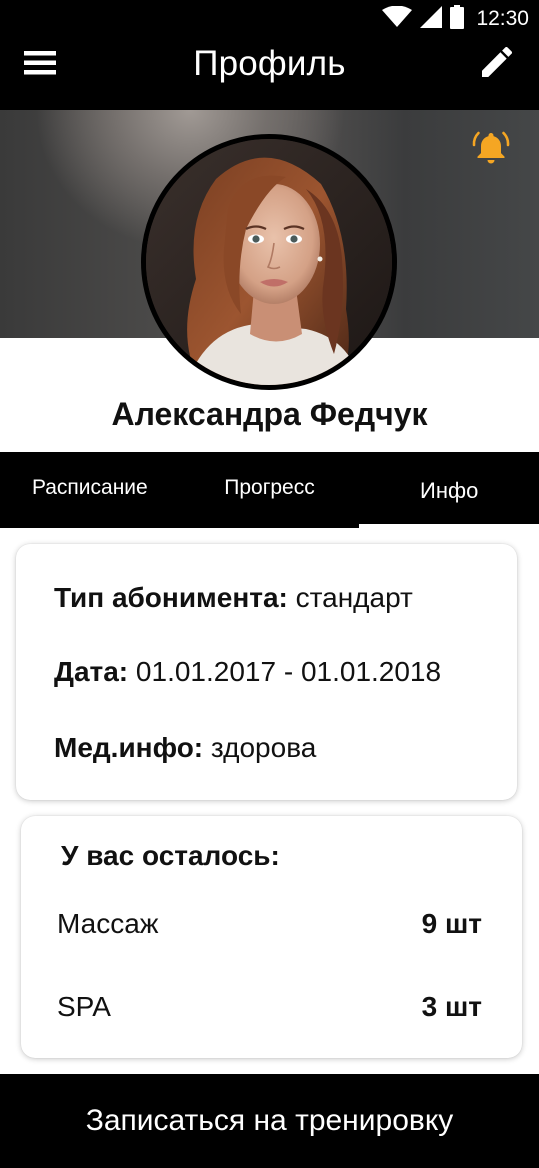  What do you see at coordinates (288, 671) in the screenshot?
I see `subscription-date-value: 01.01.2017 - 01.01.2018` at bounding box center [288, 671].